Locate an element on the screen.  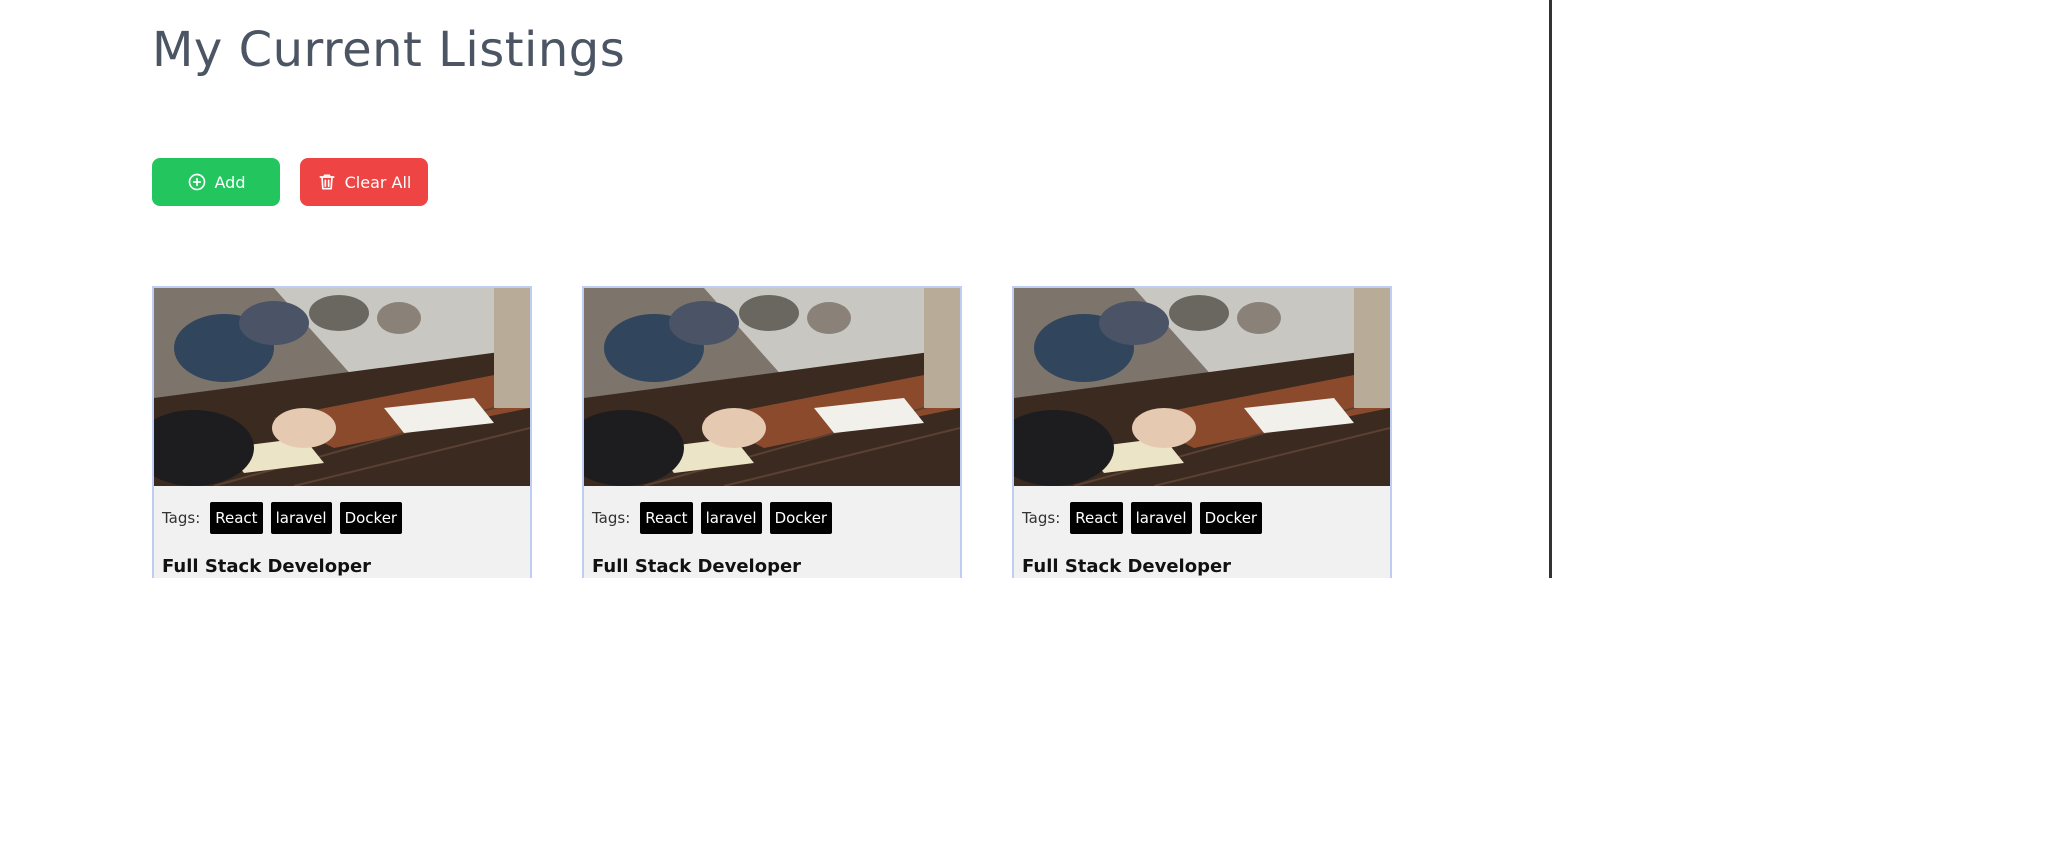
clear-all-button: Clear All is located at coordinates (364, 182).